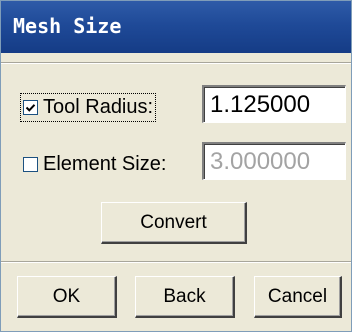 The image size is (352, 332). I want to click on tool-radius-label: Tool Radius:, so click(98, 107).